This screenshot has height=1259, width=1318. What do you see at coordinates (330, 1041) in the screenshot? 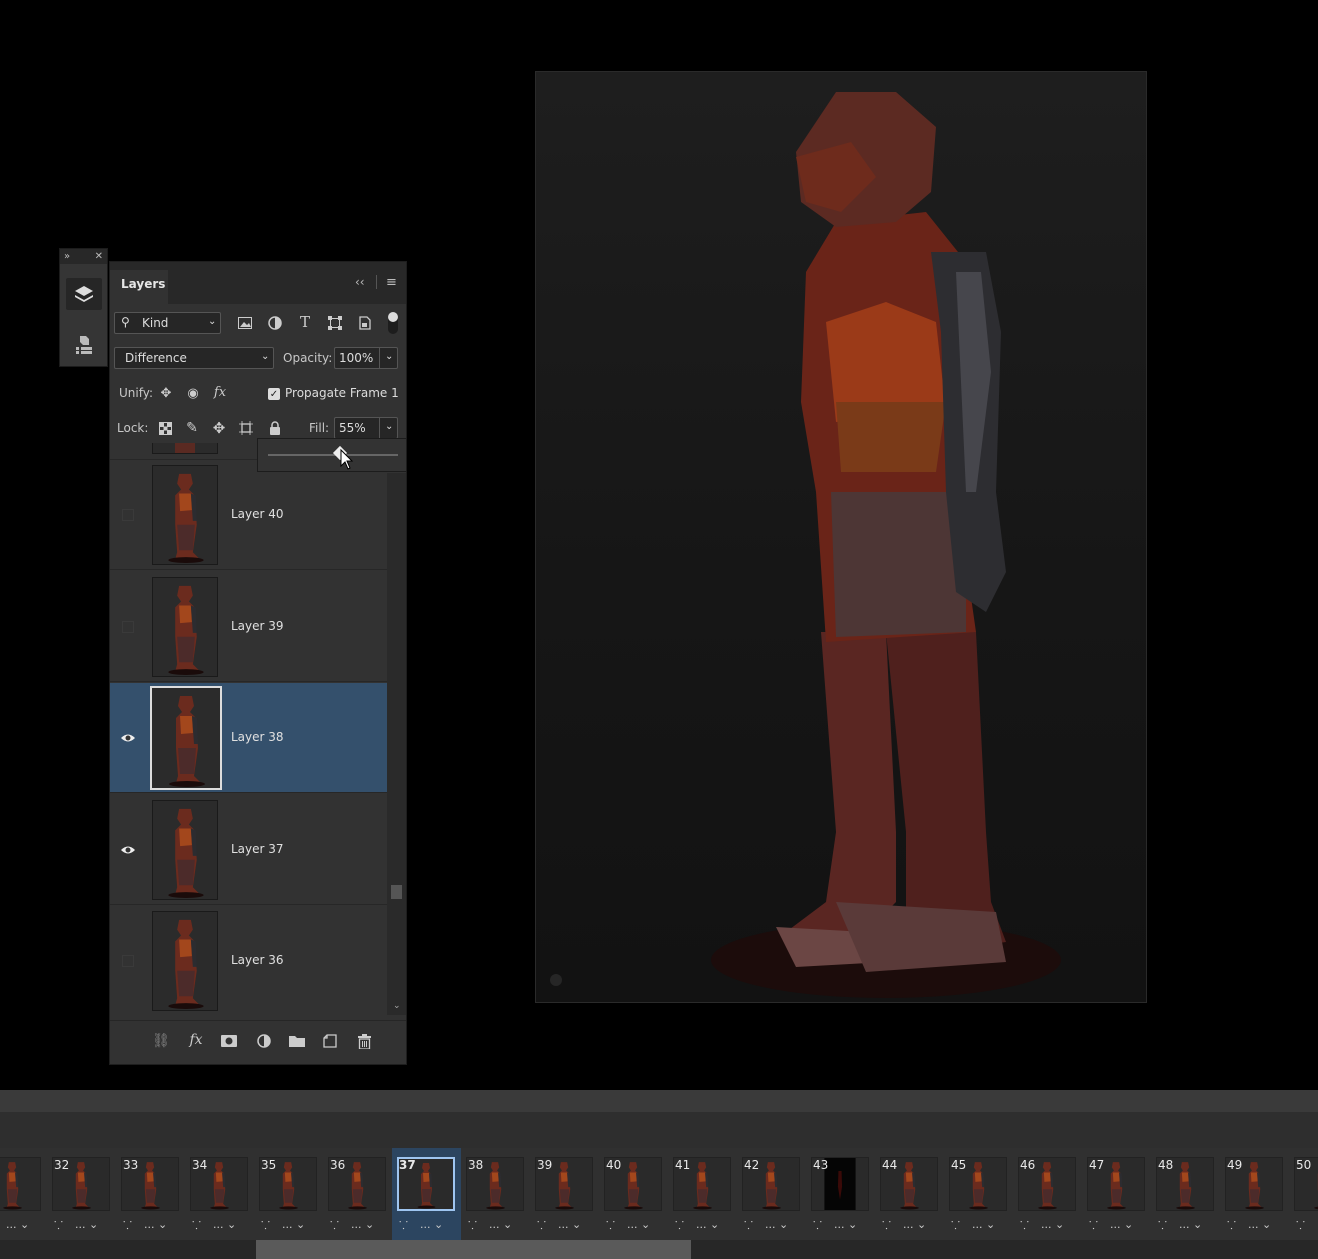
I see `new-layer-icon` at bounding box center [330, 1041].